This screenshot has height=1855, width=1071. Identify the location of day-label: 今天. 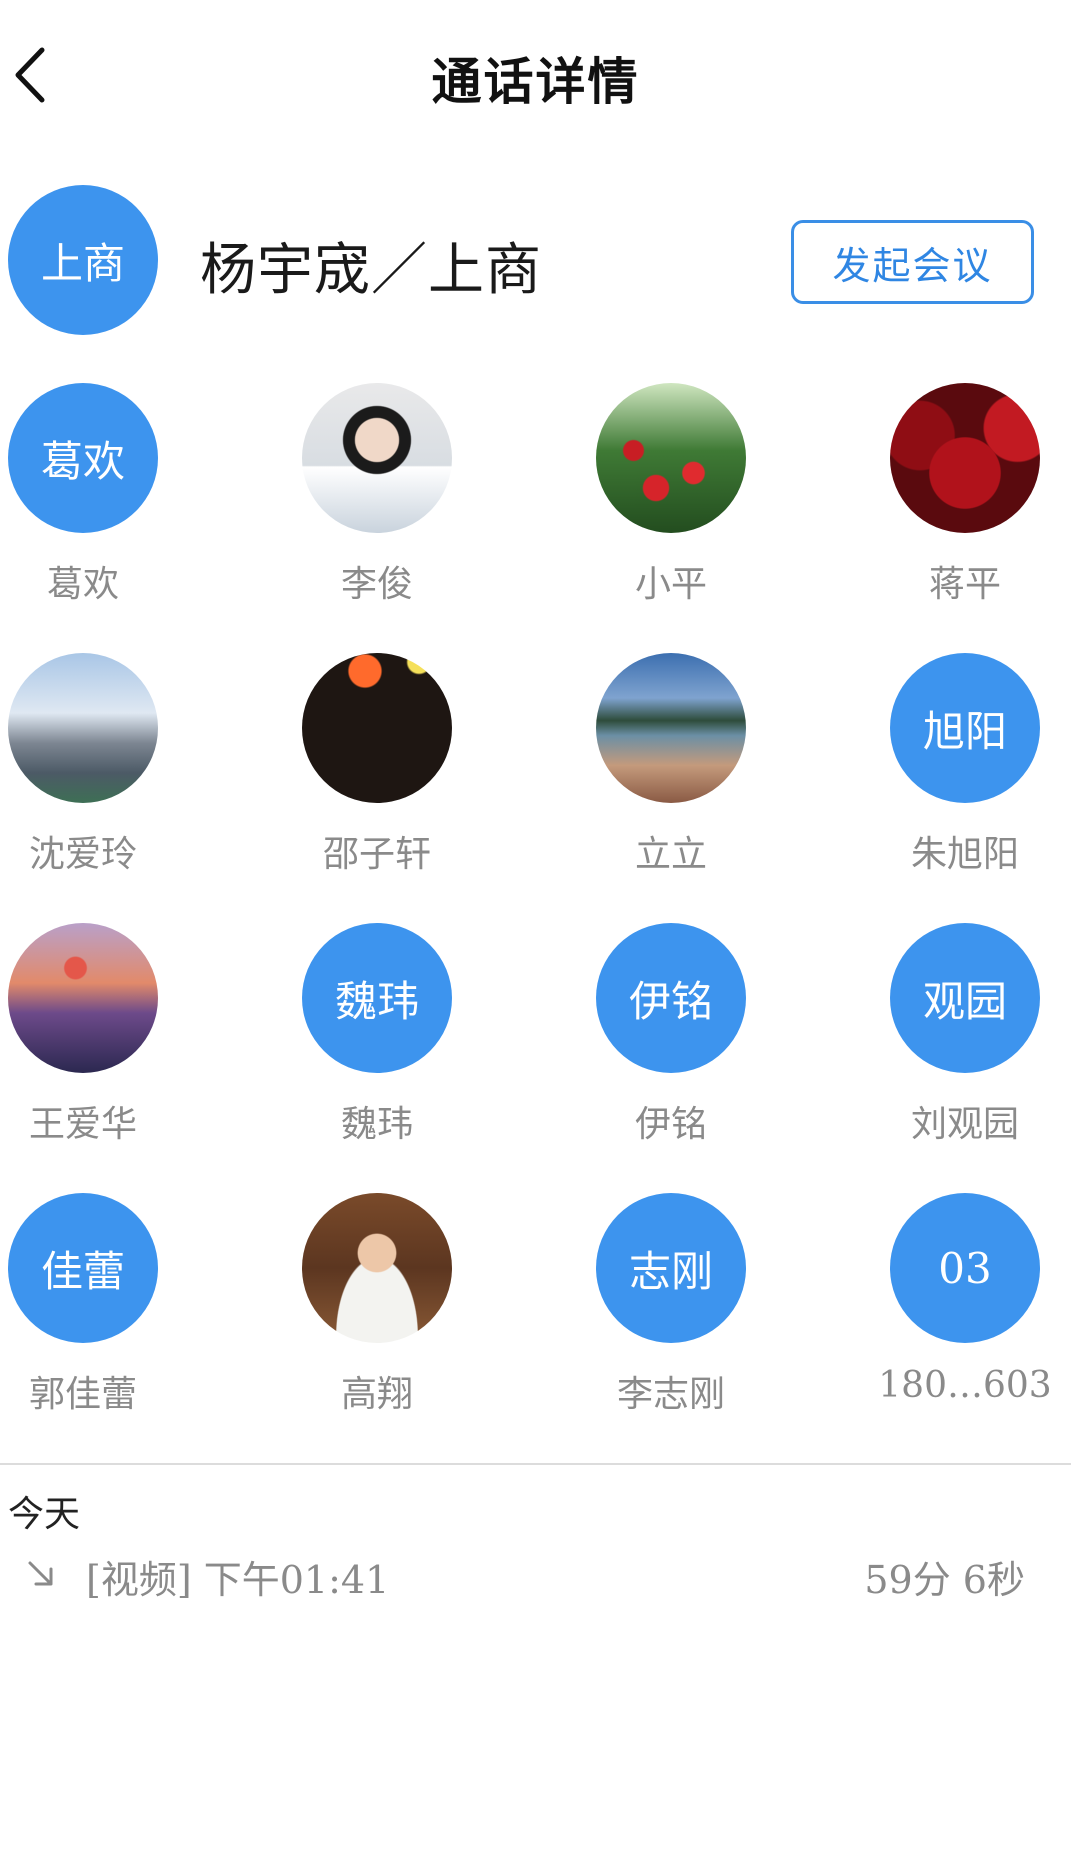
(44, 1514).